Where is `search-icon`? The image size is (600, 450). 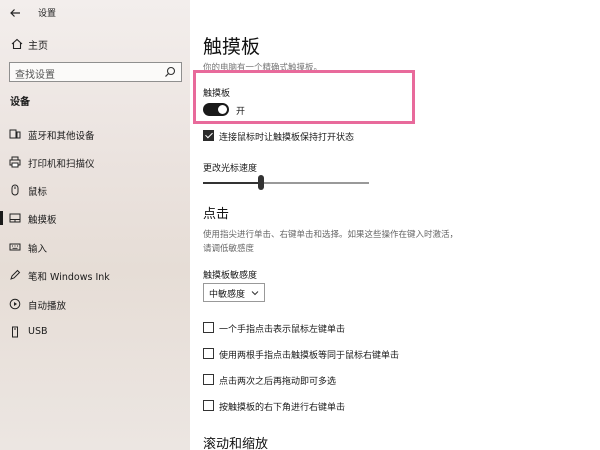
search-icon is located at coordinates (170, 71).